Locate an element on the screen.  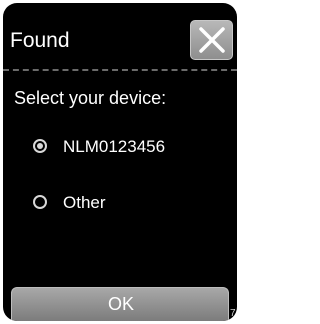
close-icon is located at coordinates (212, 40).